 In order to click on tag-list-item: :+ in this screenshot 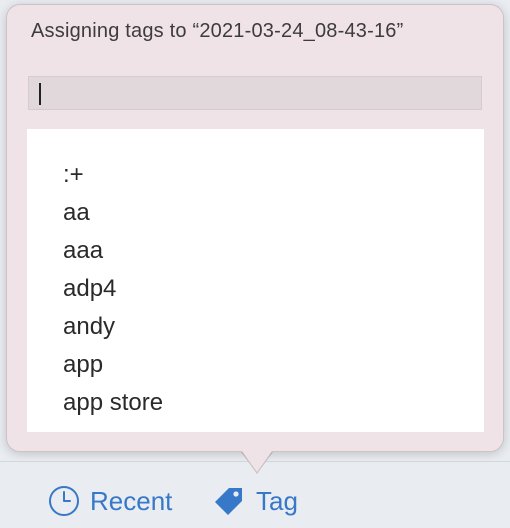, I will do `click(273, 175)`.